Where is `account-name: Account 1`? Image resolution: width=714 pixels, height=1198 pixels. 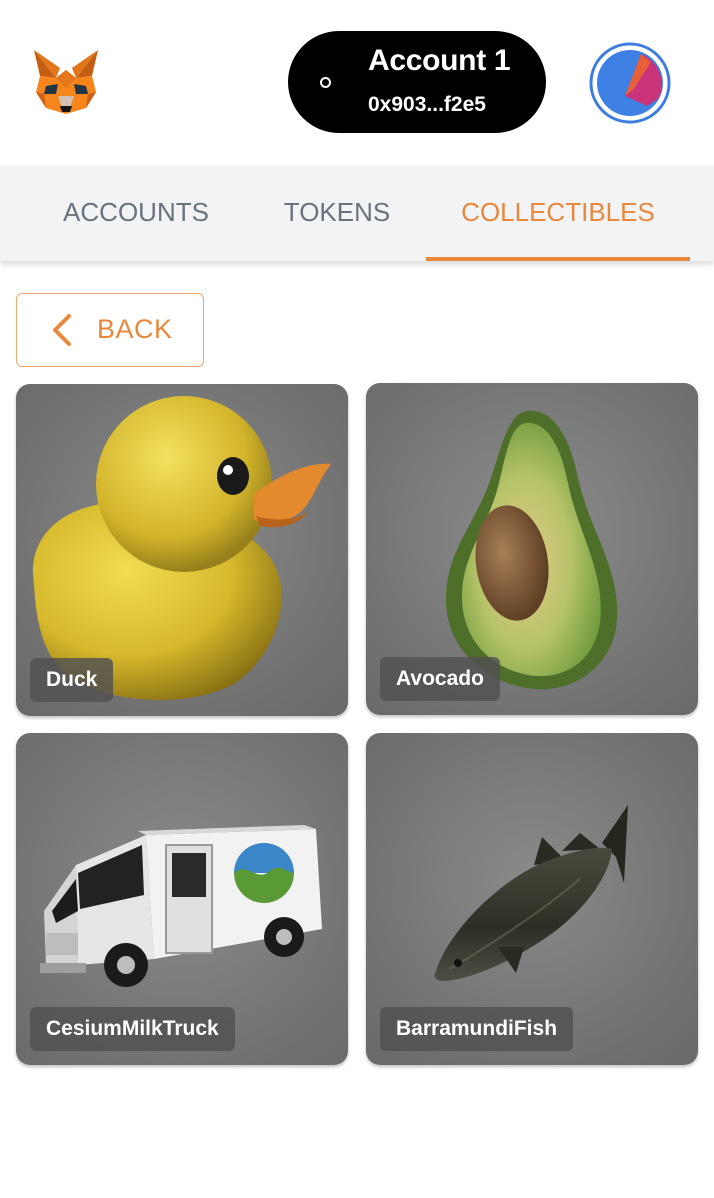 account-name: Account 1 is located at coordinates (439, 60).